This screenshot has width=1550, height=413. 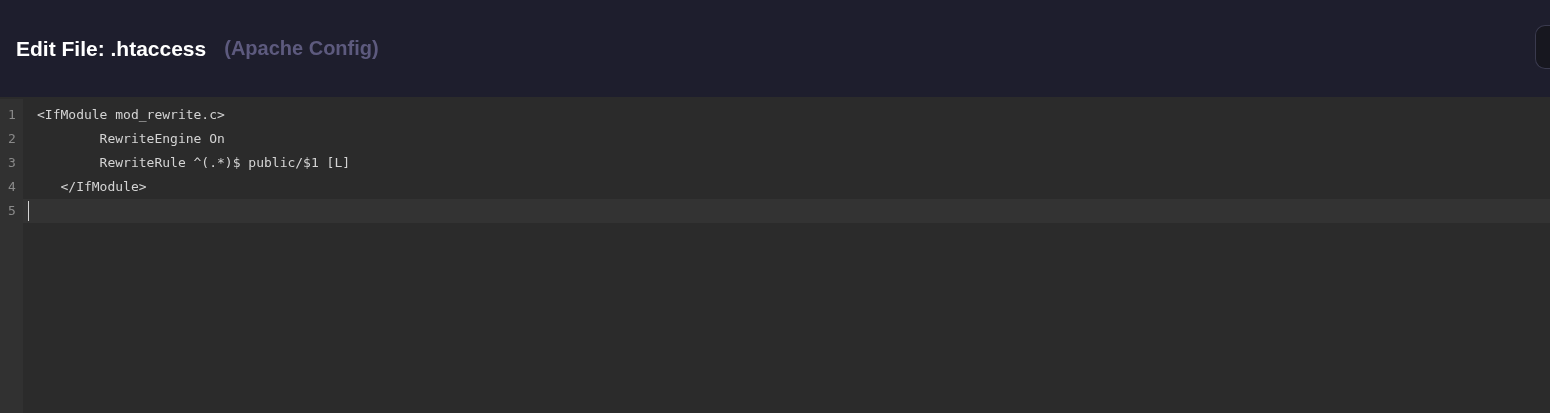 I want to click on line-number: 1, so click(x=12, y=115).